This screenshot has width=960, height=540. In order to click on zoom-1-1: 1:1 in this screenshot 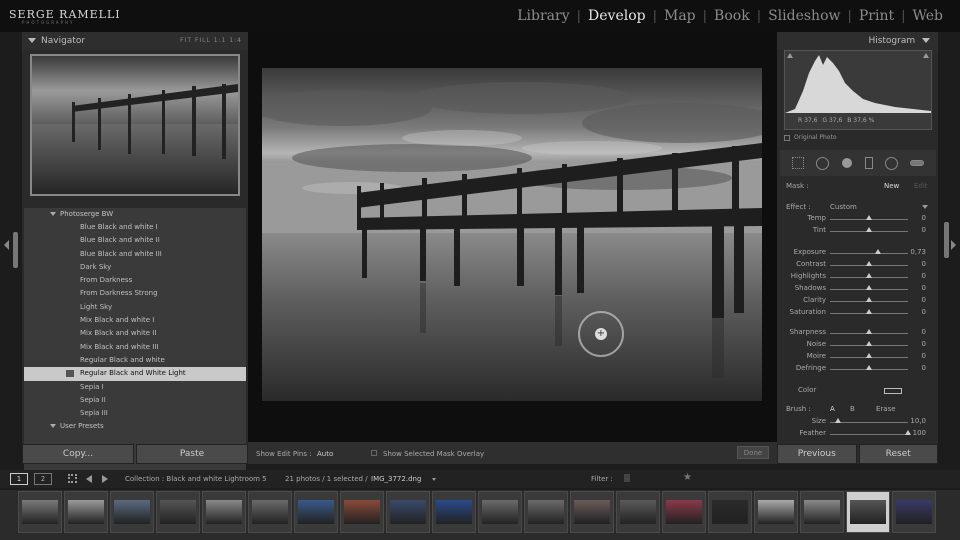, I will do `click(220, 40)`.